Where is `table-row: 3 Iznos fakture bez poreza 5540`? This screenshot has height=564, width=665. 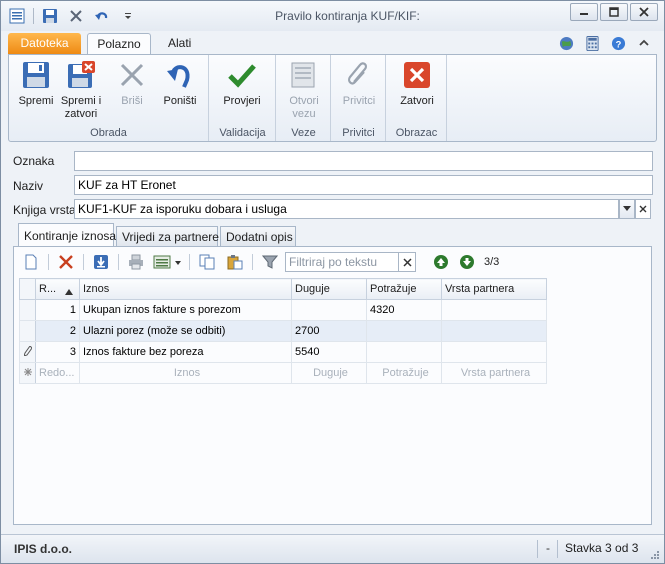 table-row: 3 Iznos fakture bez poreza 5540 is located at coordinates (283, 352).